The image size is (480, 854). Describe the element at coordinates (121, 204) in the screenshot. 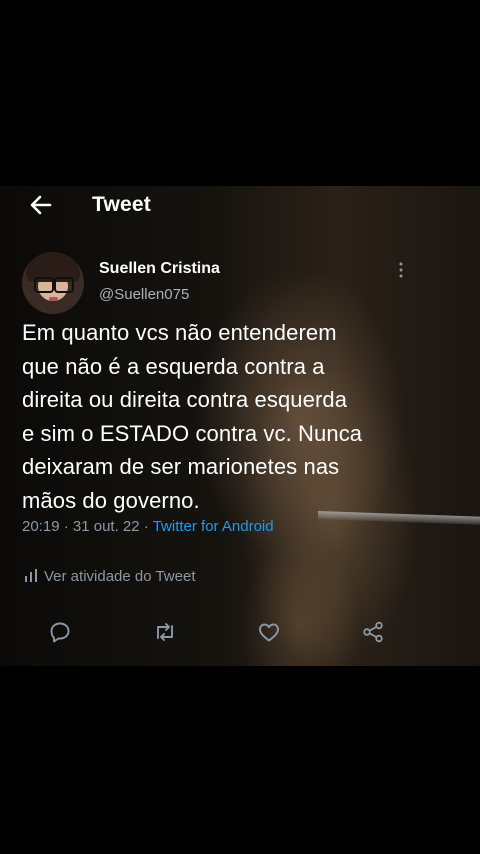

I see `page-title: Tweet` at that location.